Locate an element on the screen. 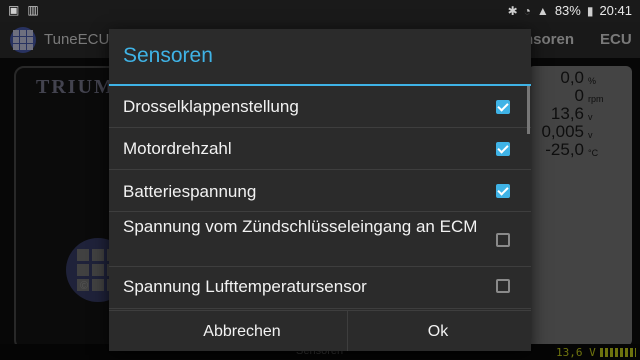  wifi-icon: ◔ is located at coordinates (527, 10).